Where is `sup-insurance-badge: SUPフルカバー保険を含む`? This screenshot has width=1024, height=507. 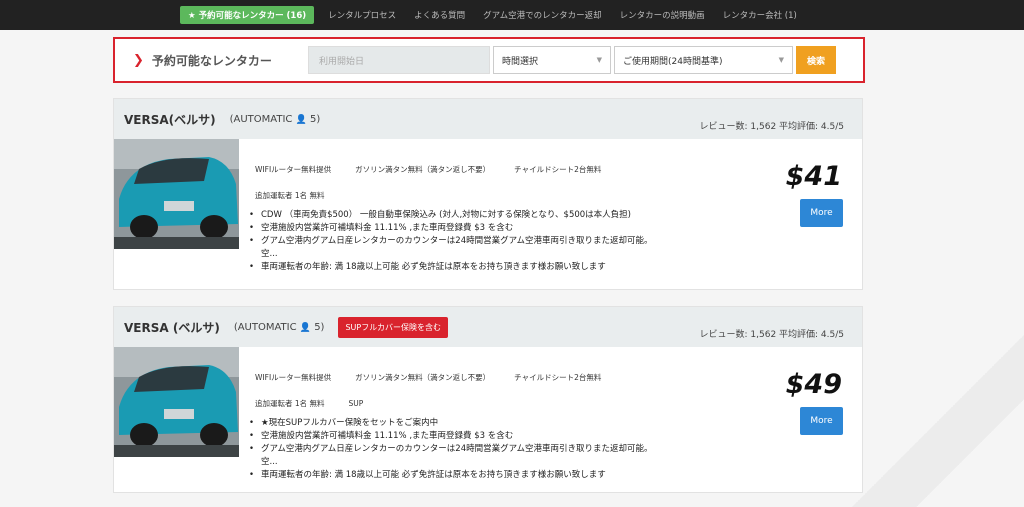
sup-insurance-badge: SUPフルカバー保険を含む is located at coordinates (393, 327).